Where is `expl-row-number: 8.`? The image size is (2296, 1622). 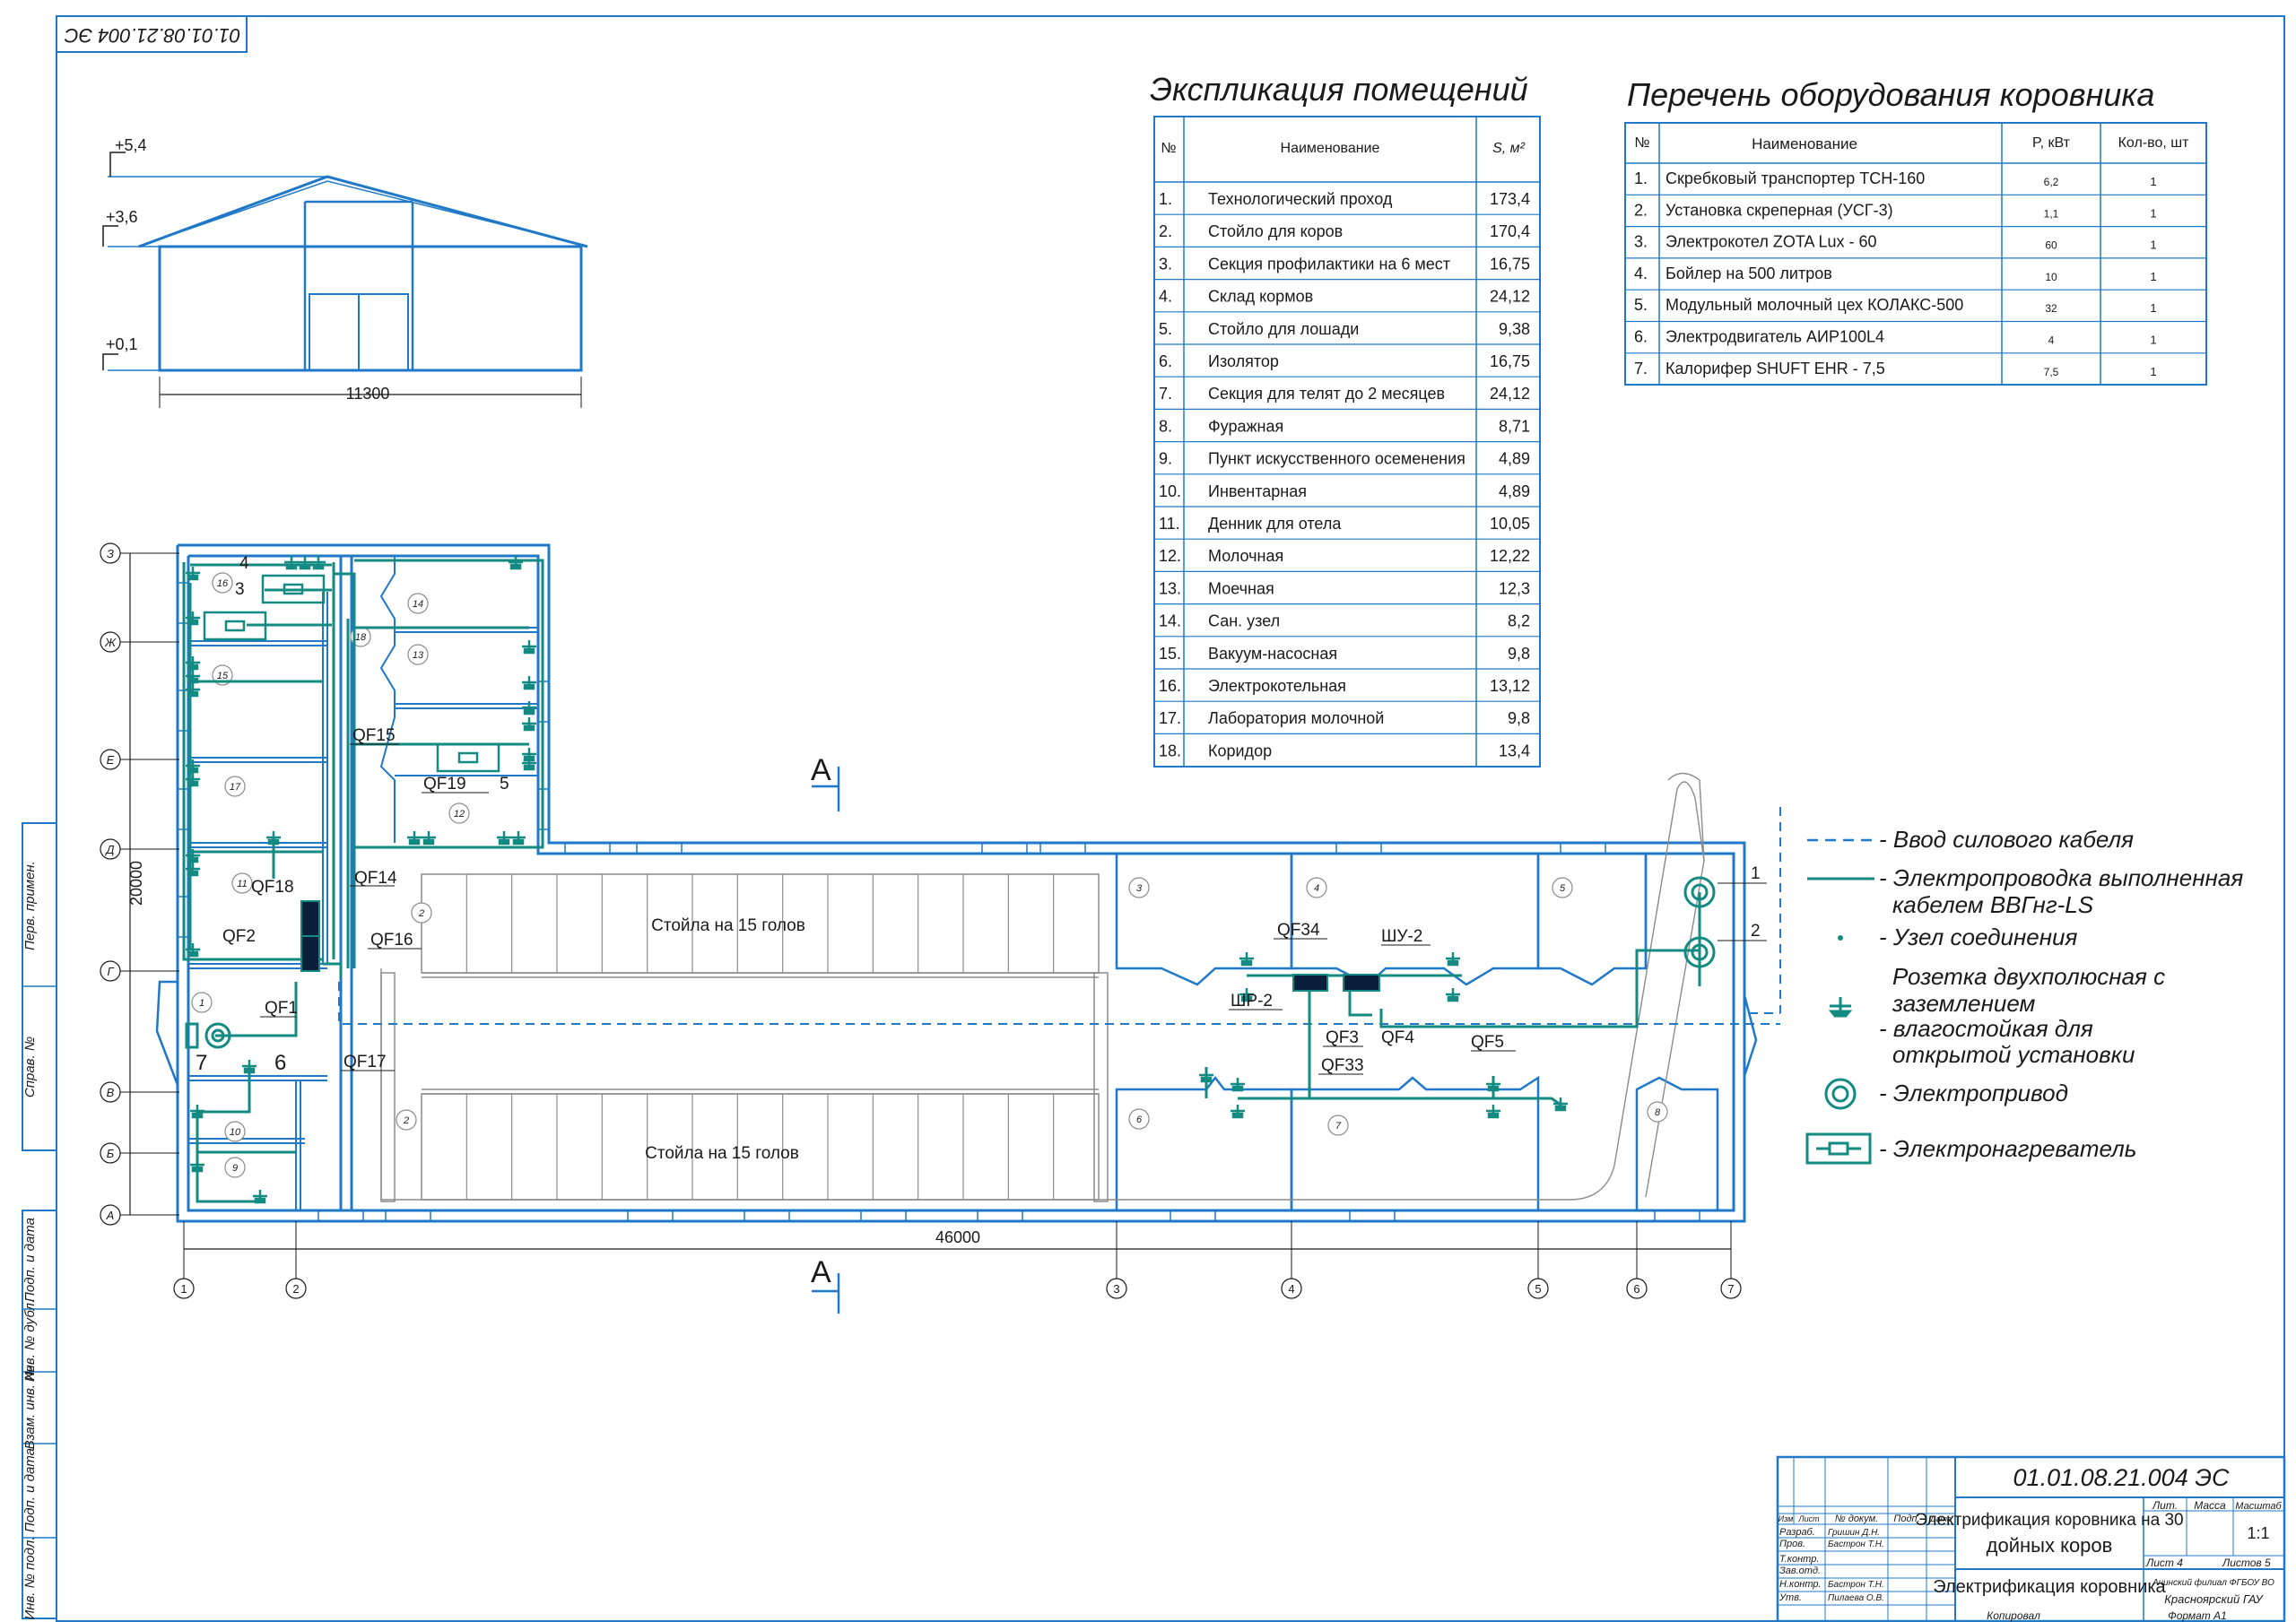
expl-row-number: 8. is located at coordinates (1165, 426).